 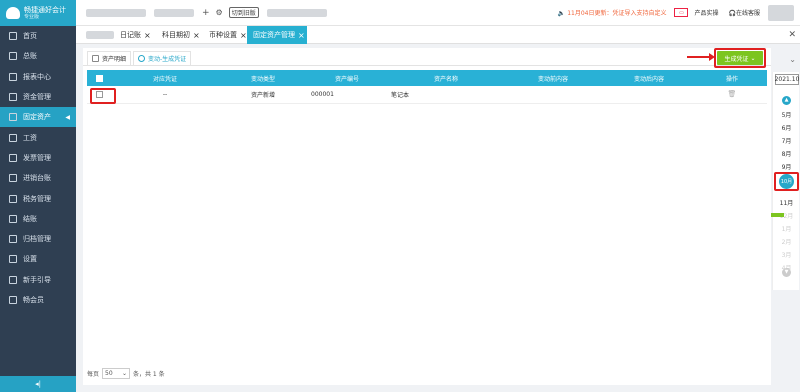 I want to click on sidebar-item-label: 新手引导, so click(x=37, y=279).